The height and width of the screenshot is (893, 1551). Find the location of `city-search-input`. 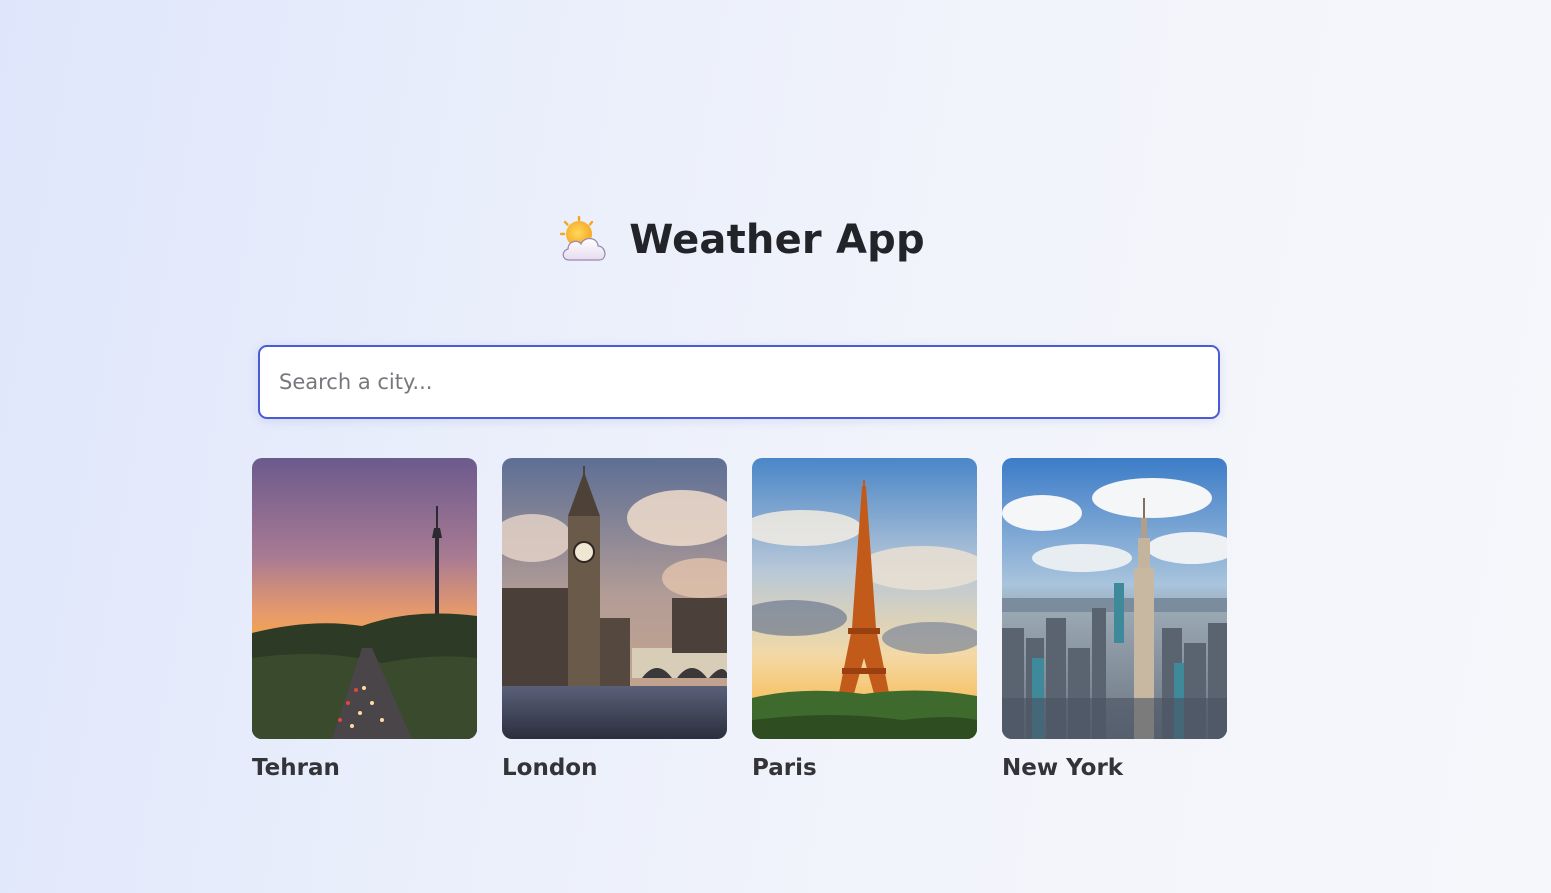

city-search-input is located at coordinates (739, 382).